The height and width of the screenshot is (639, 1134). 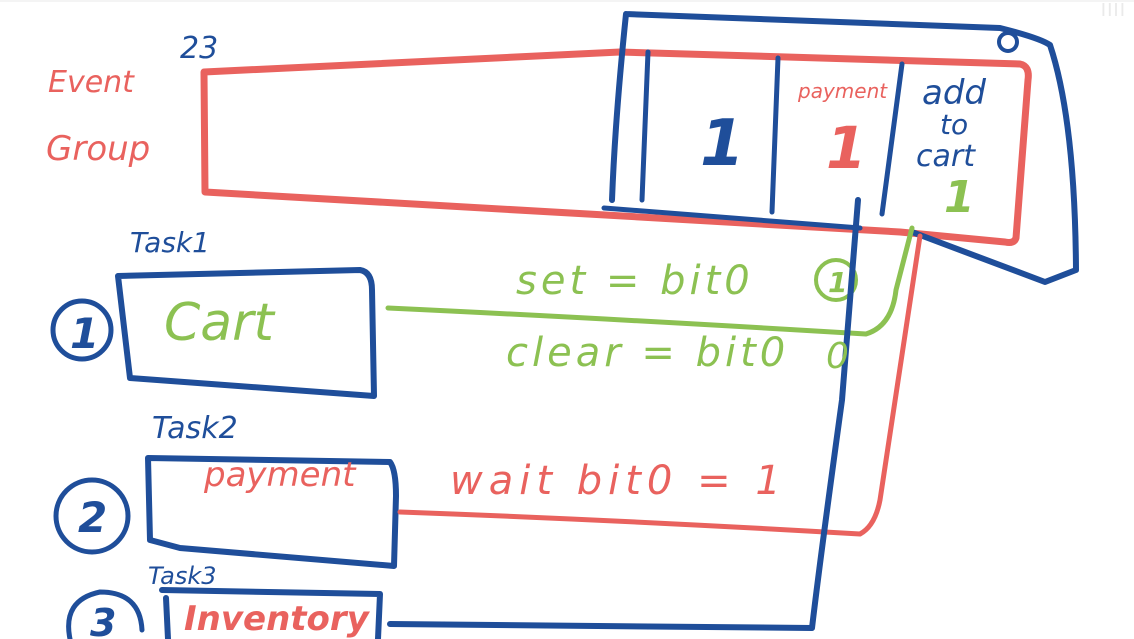 What do you see at coordinates (280, 475) in the screenshot?
I see `task2-body: payment` at bounding box center [280, 475].